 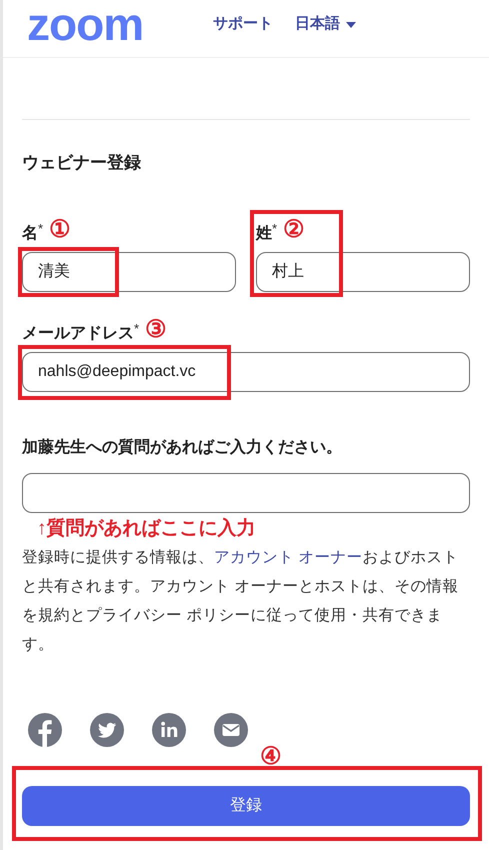 What do you see at coordinates (246, 492) in the screenshot?
I see `question-field` at bounding box center [246, 492].